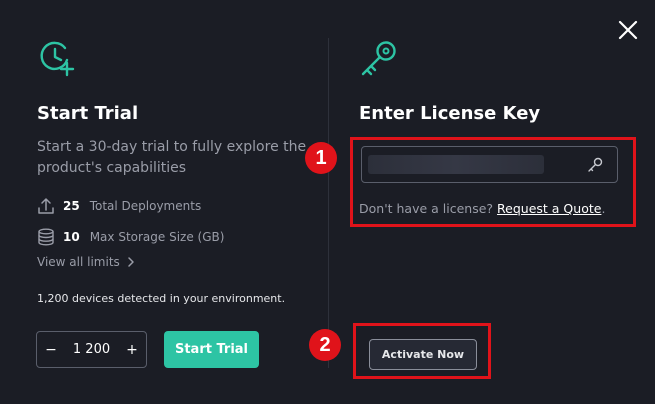 This screenshot has height=404, width=655. Describe the element at coordinates (71, 237) in the screenshot. I see `stat-storage-value: 10` at that location.